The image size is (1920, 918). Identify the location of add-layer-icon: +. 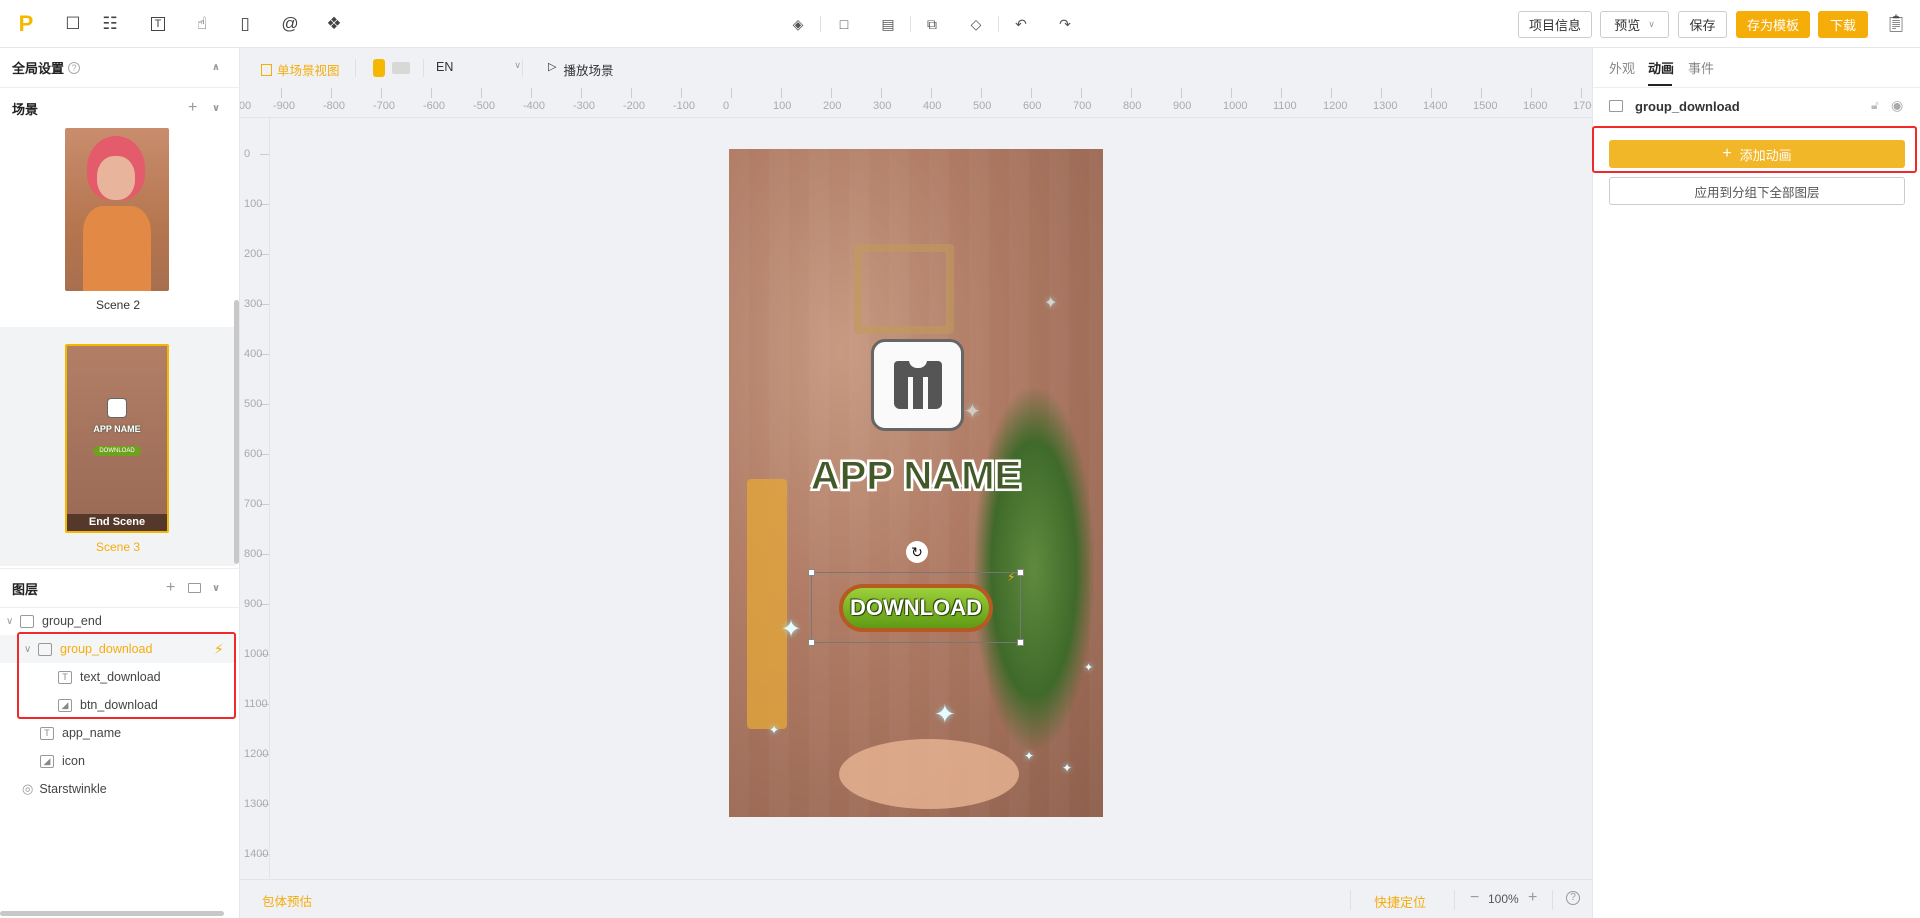
(170, 588).